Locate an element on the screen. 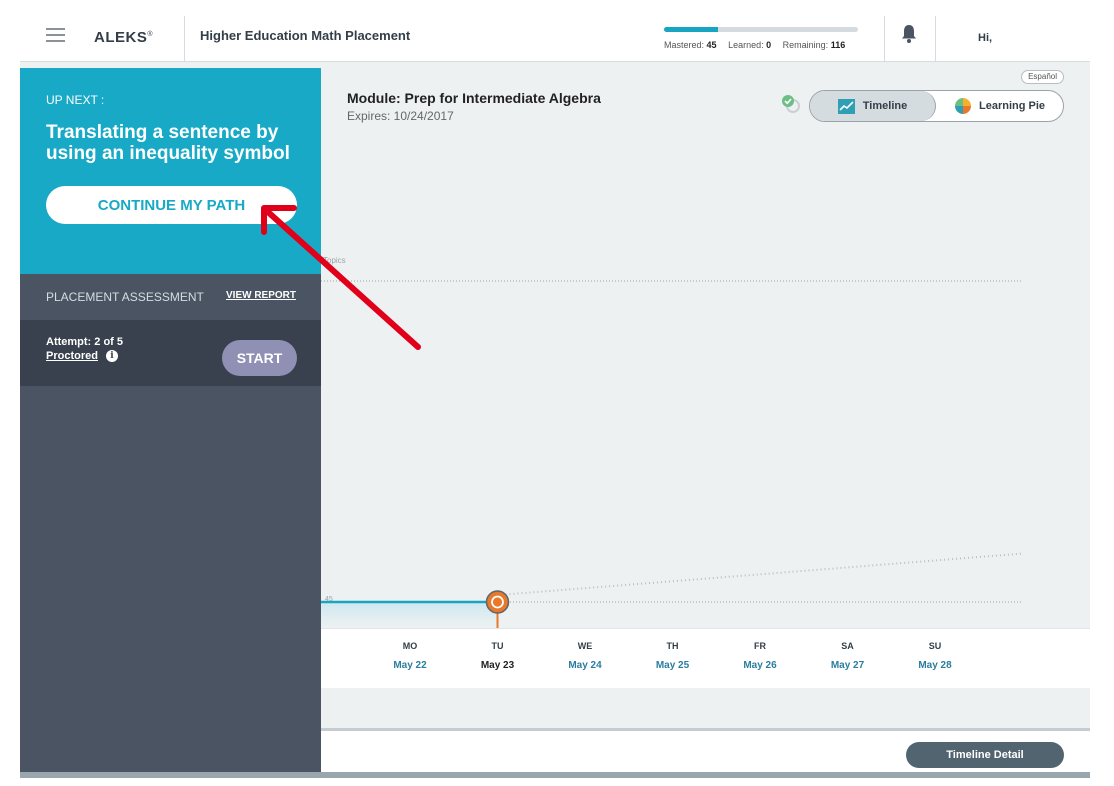 The height and width of the screenshot is (786, 1114). progress-area is located at coordinates (409, 615).